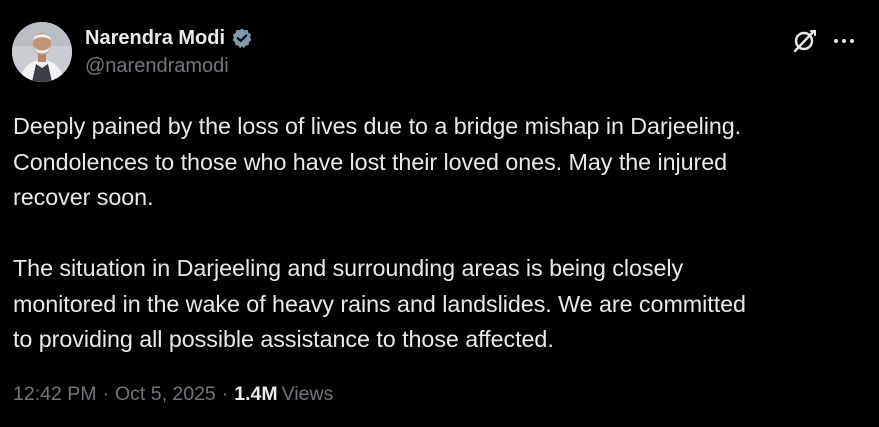 This screenshot has height=427, width=879. What do you see at coordinates (824, 41) in the screenshot?
I see `tweet-actions` at bounding box center [824, 41].